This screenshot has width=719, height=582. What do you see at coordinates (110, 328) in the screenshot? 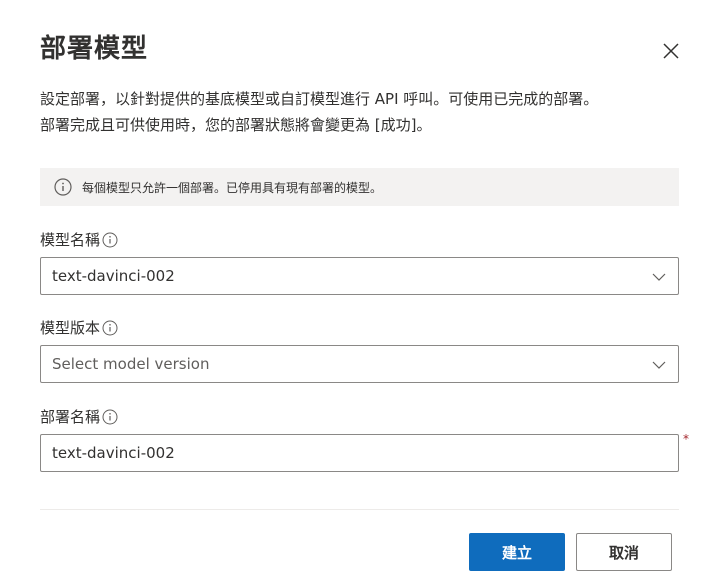
I see `model-version-info-icon` at bounding box center [110, 328].